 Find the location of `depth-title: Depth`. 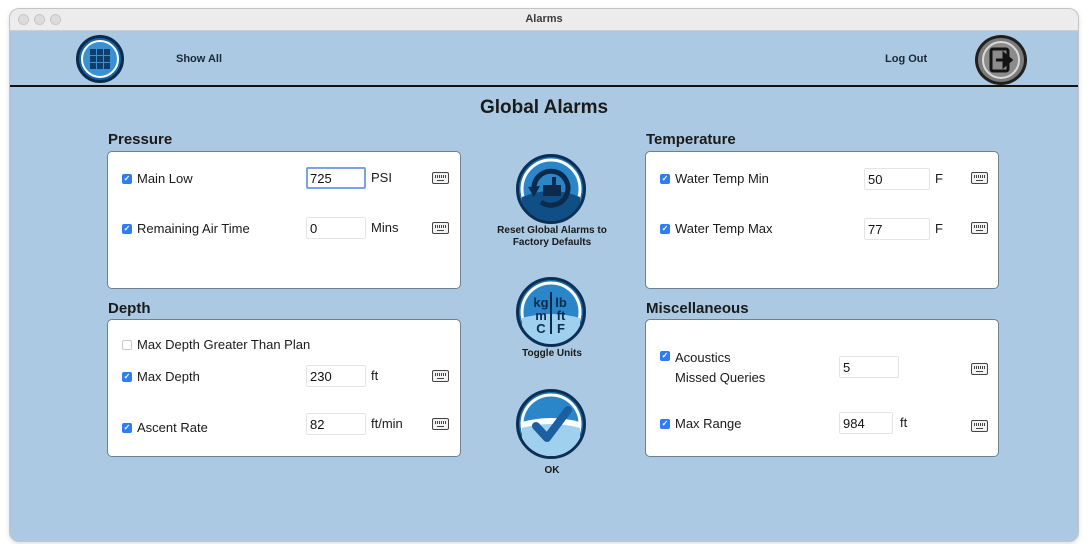

depth-title: Depth is located at coordinates (129, 308).